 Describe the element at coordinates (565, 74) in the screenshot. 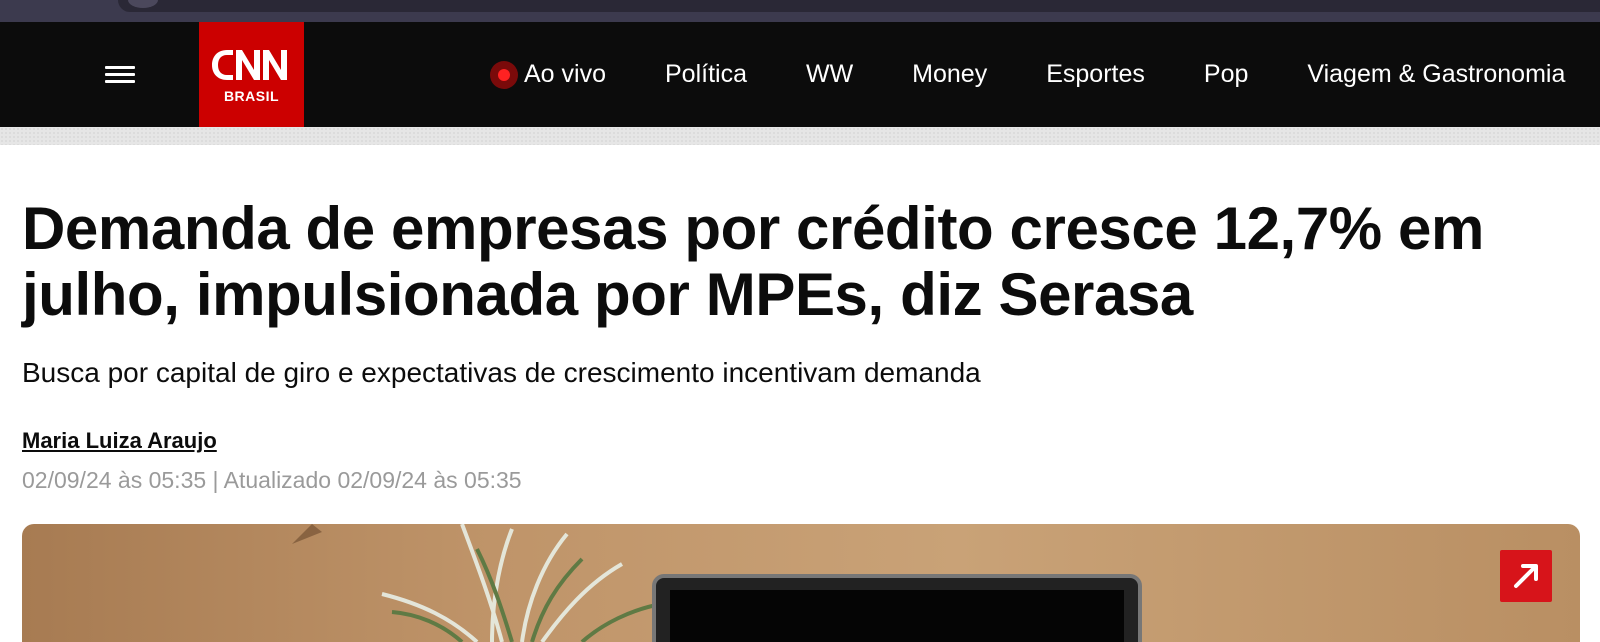

I see `nav-item-label: Ao vivo` at that location.